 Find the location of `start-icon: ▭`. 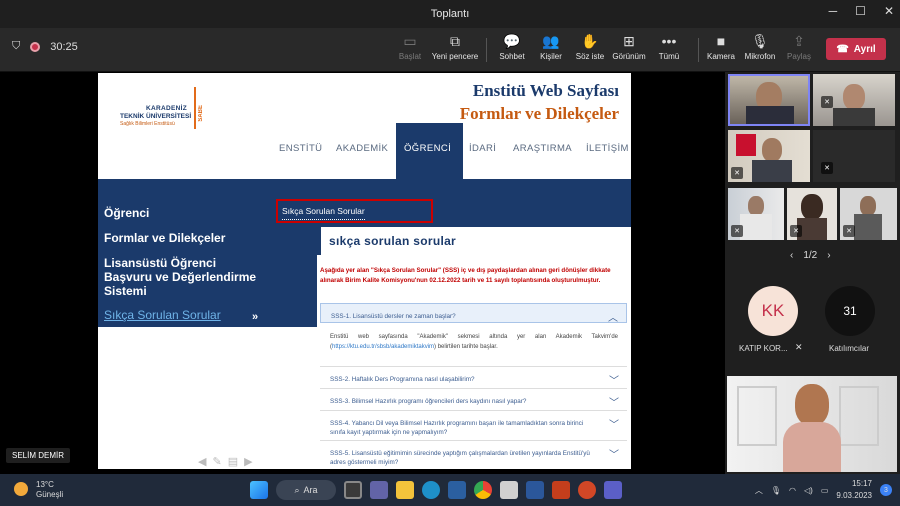

start-icon: ▭ is located at coordinates (410, 41).